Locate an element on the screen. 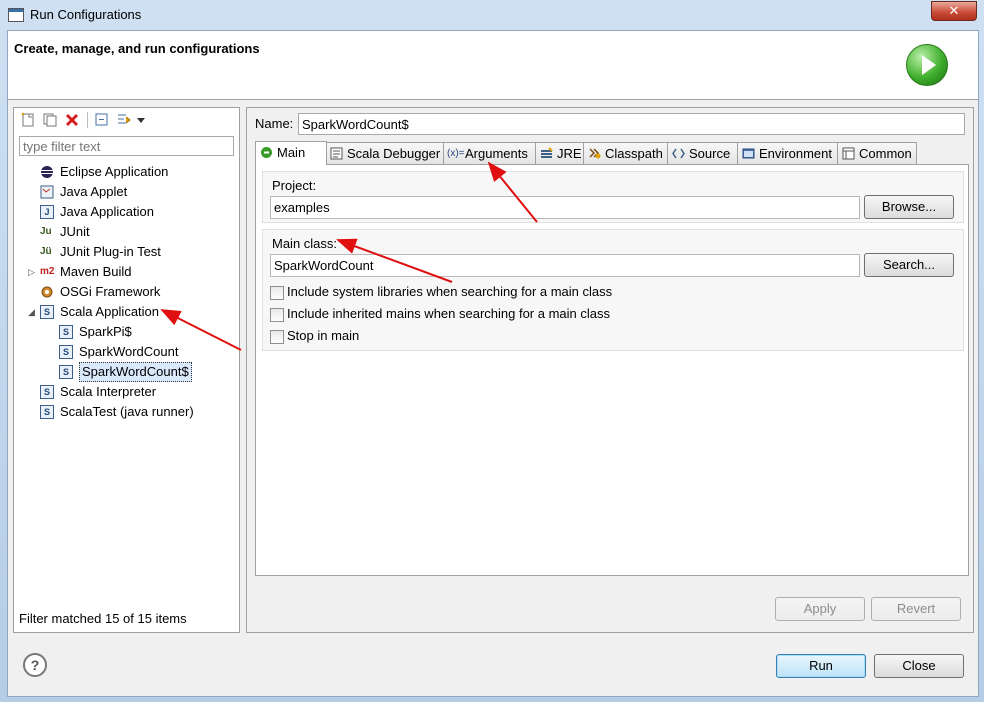  tree-item-label: OSGi Framework is located at coordinates (110, 291).